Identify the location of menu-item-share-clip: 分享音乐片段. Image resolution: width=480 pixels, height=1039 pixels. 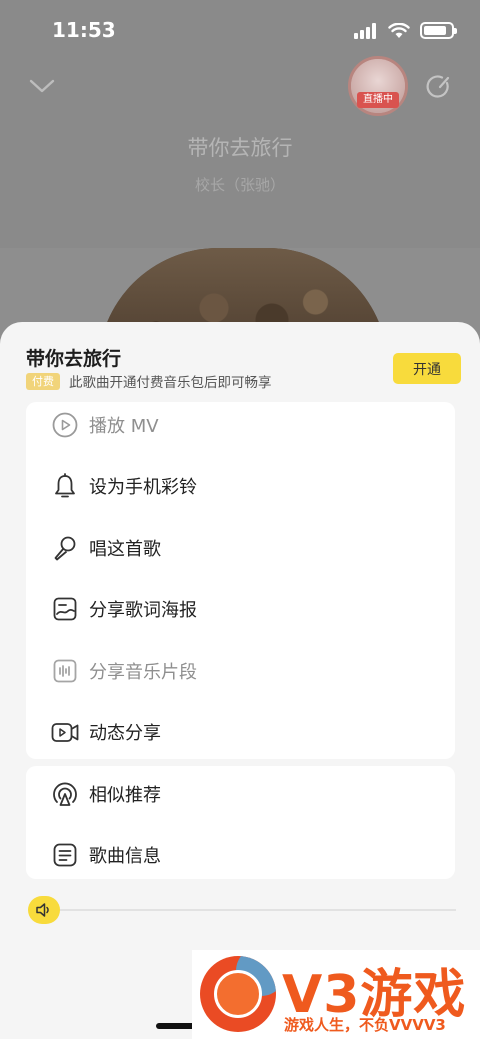
(240, 671).